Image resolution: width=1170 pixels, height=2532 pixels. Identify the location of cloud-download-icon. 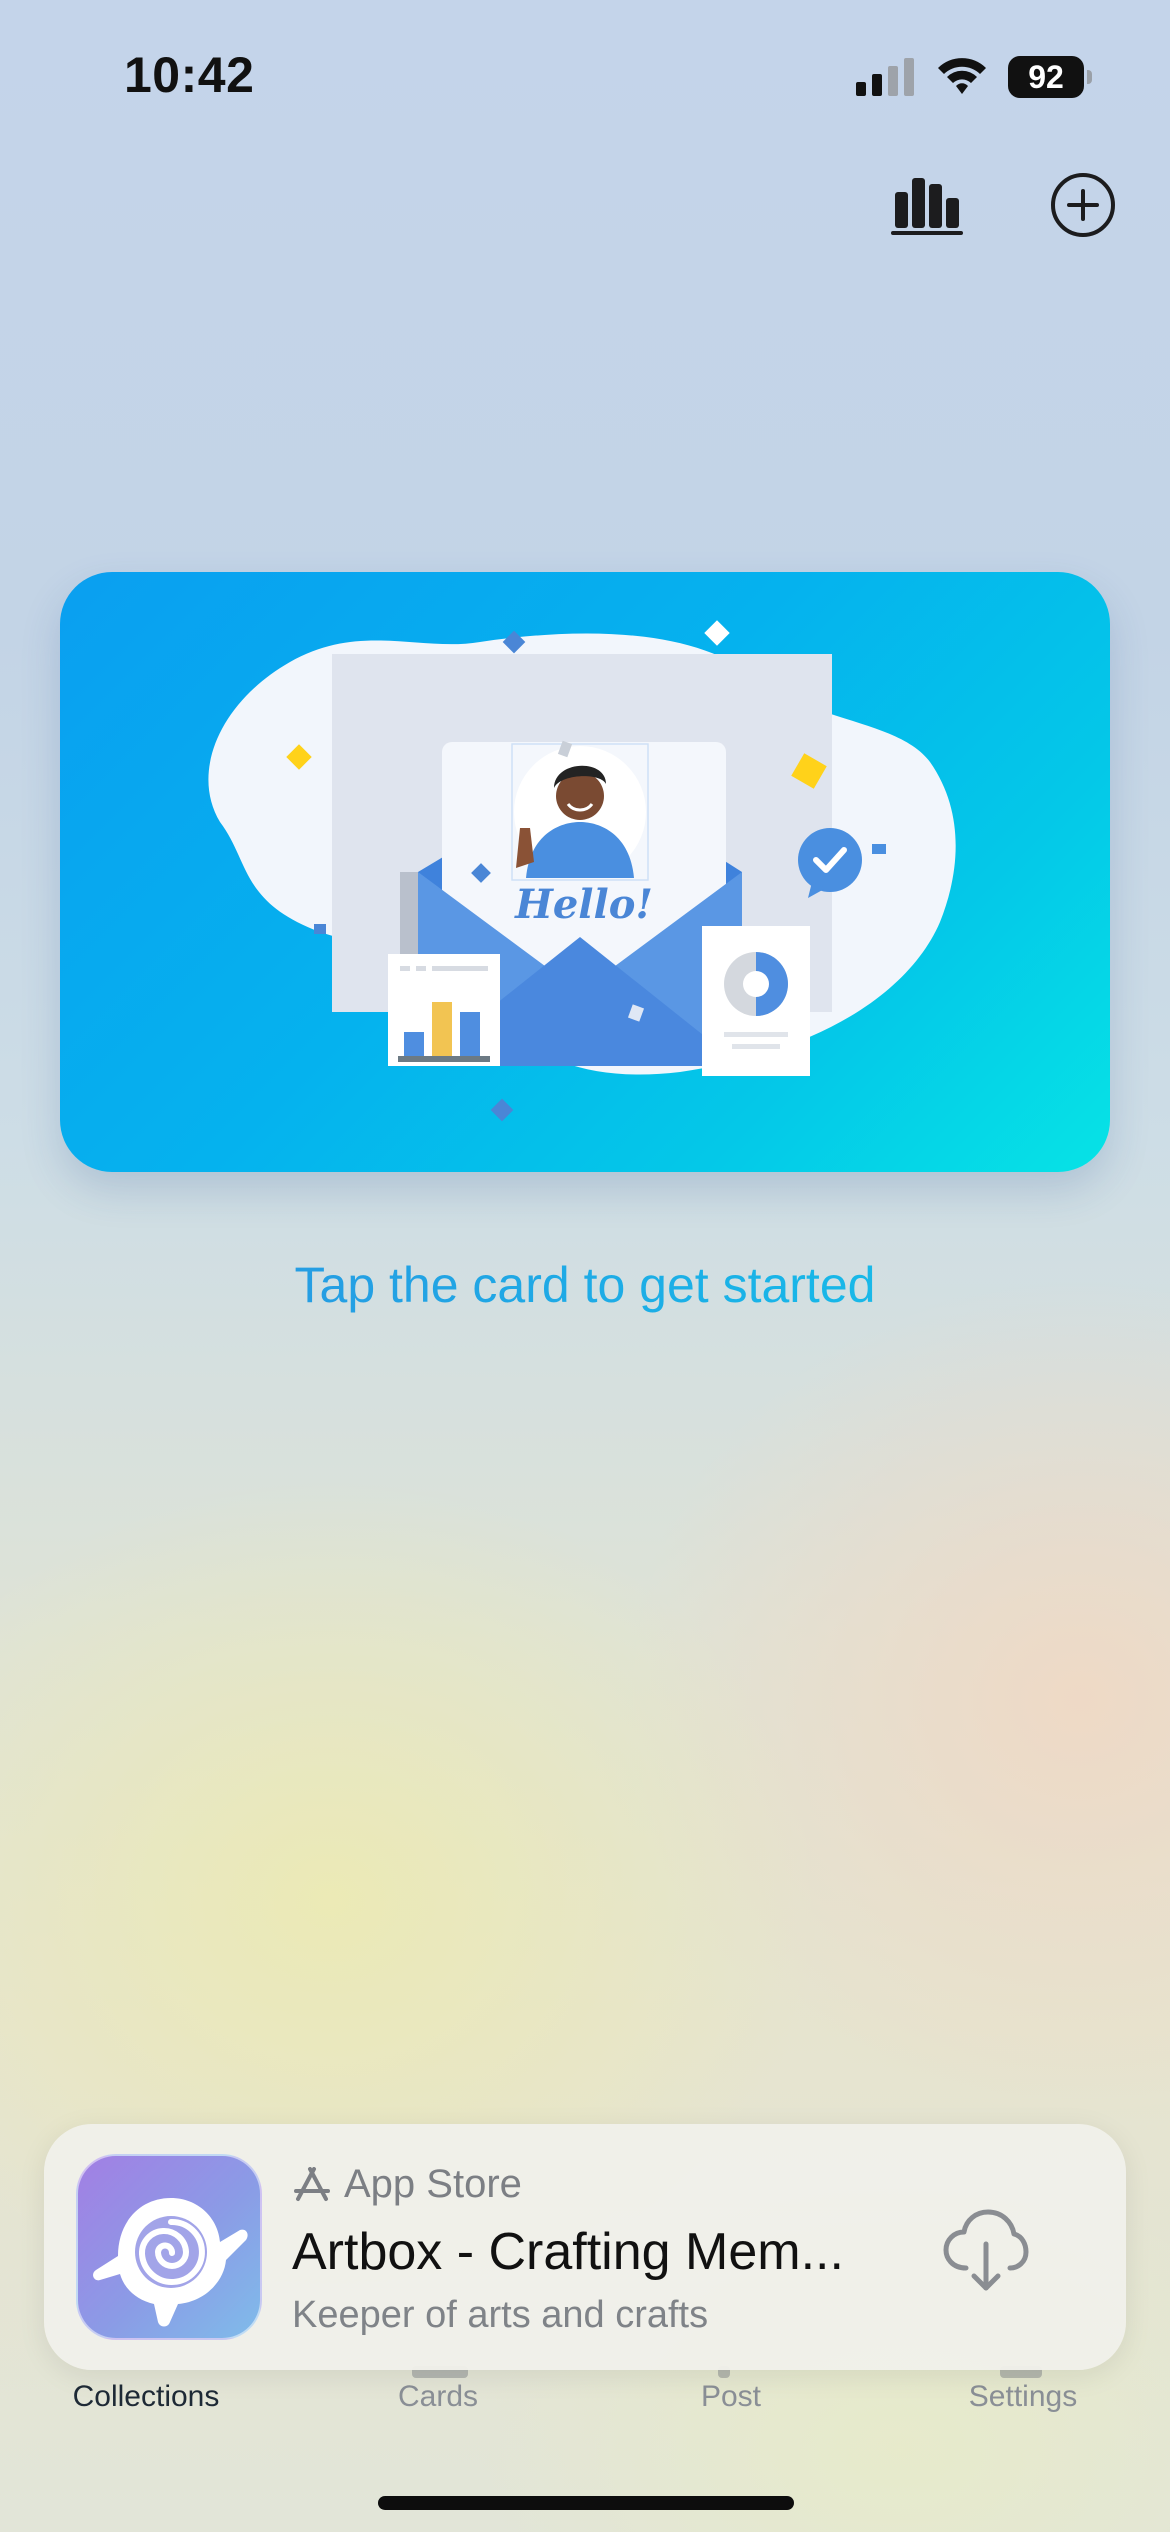
(985, 2249).